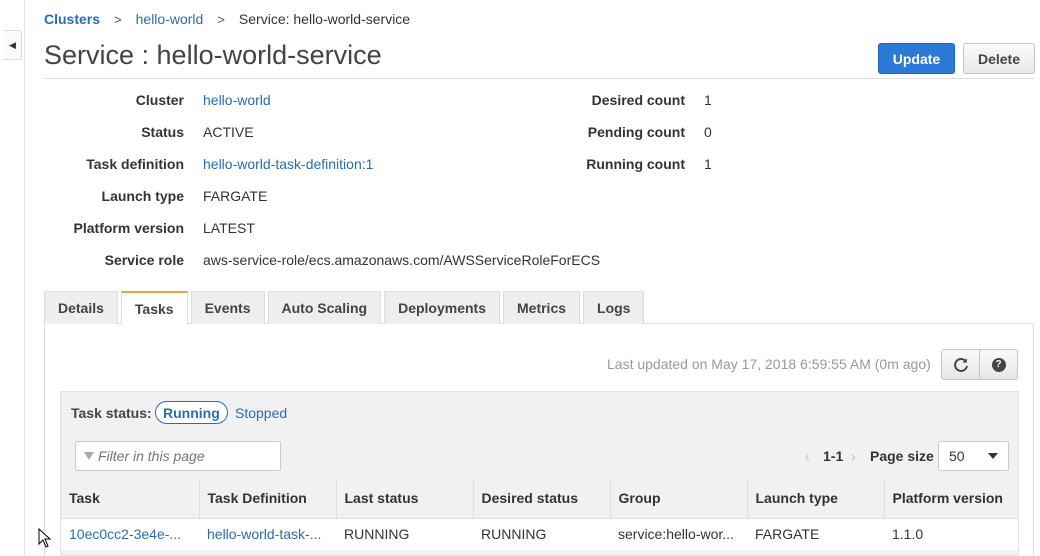 Image resolution: width=1040 pixels, height=556 pixels. What do you see at coordinates (191, 412) in the screenshot?
I see `status-filter-running: Running` at bounding box center [191, 412].